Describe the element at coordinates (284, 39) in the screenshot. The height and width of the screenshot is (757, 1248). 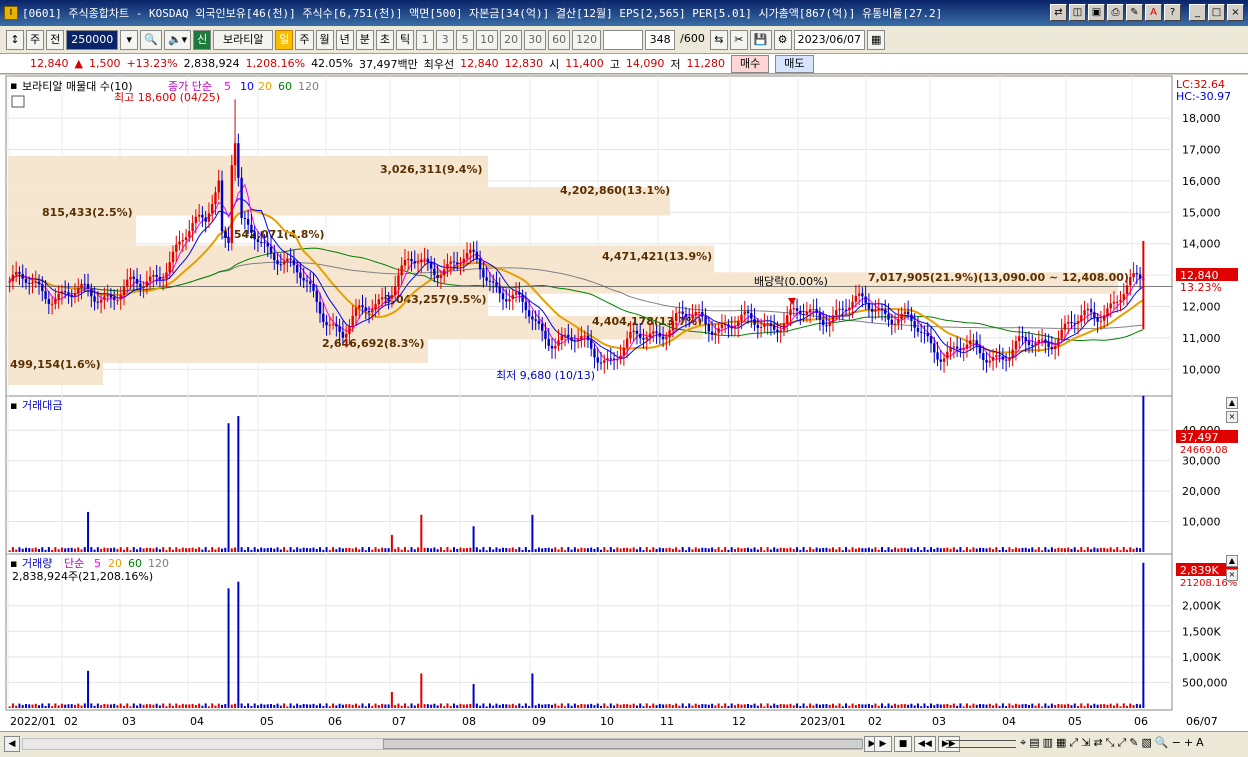
I see `tab-day: 일` at that location.